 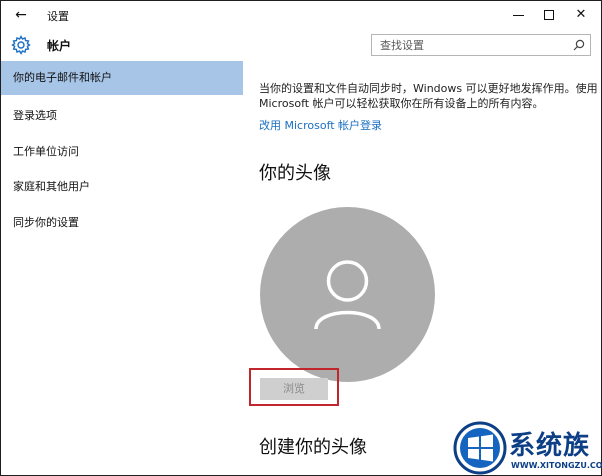 What do you see at coordinates (301, 15) in the screenshot?
I see `title-bar: ← 设置 ✕` at bounding box center [301, 15].